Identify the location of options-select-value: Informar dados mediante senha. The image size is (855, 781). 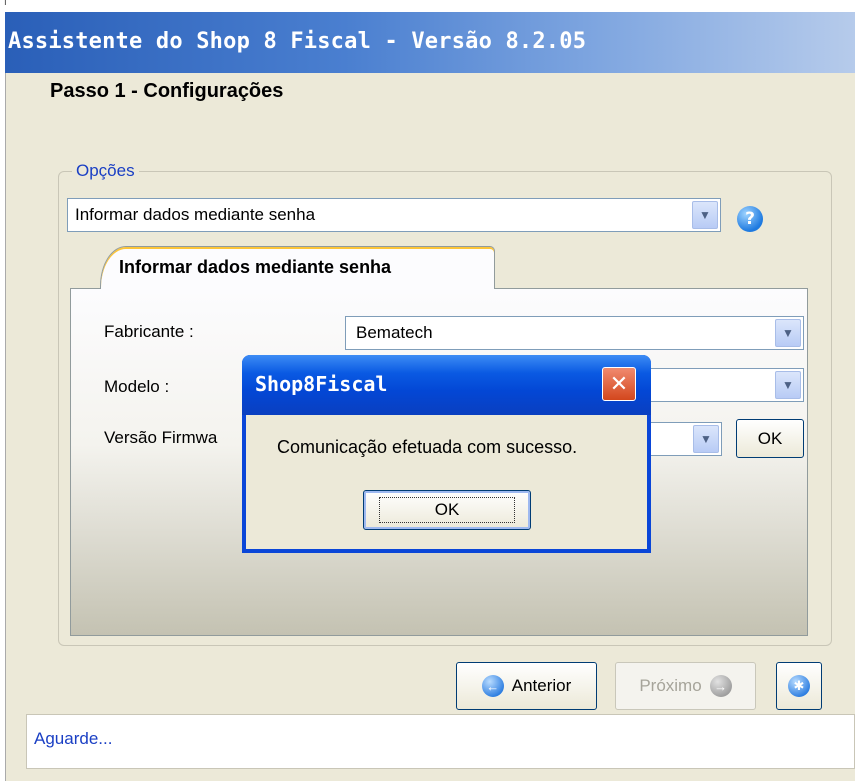
(195, 214).